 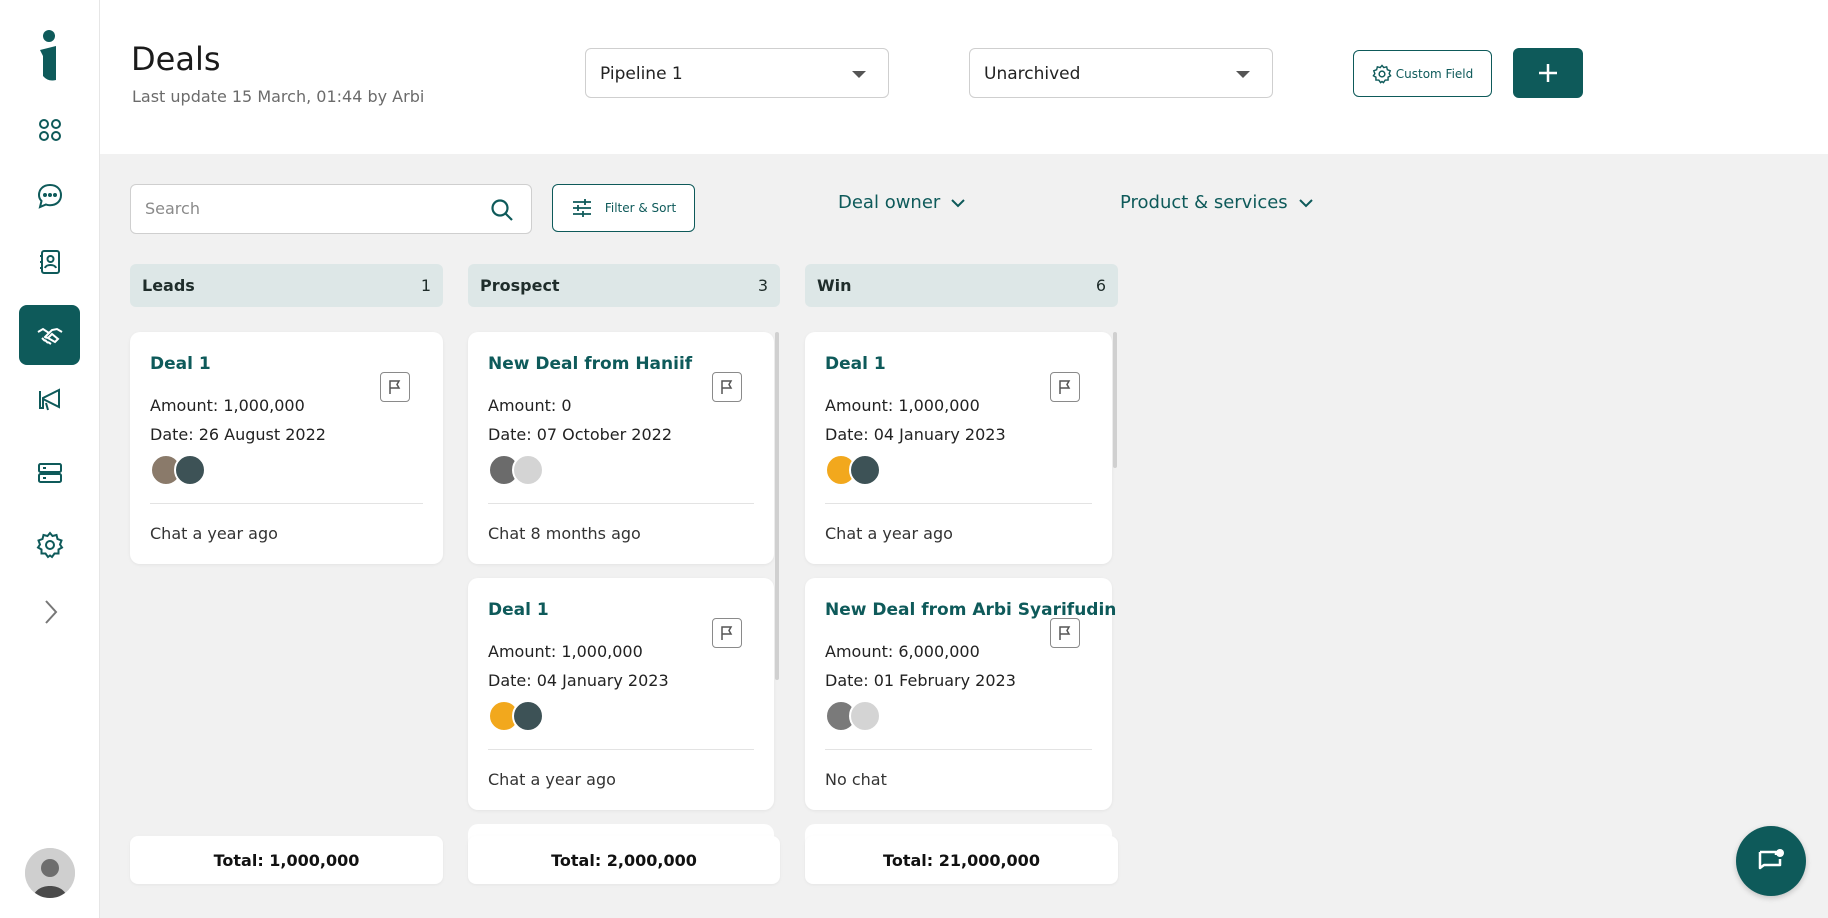 What do you see at coordinates (1100, 285) in the screenshot?
I see `column-count: 6` at bounding box center [1100, 285].